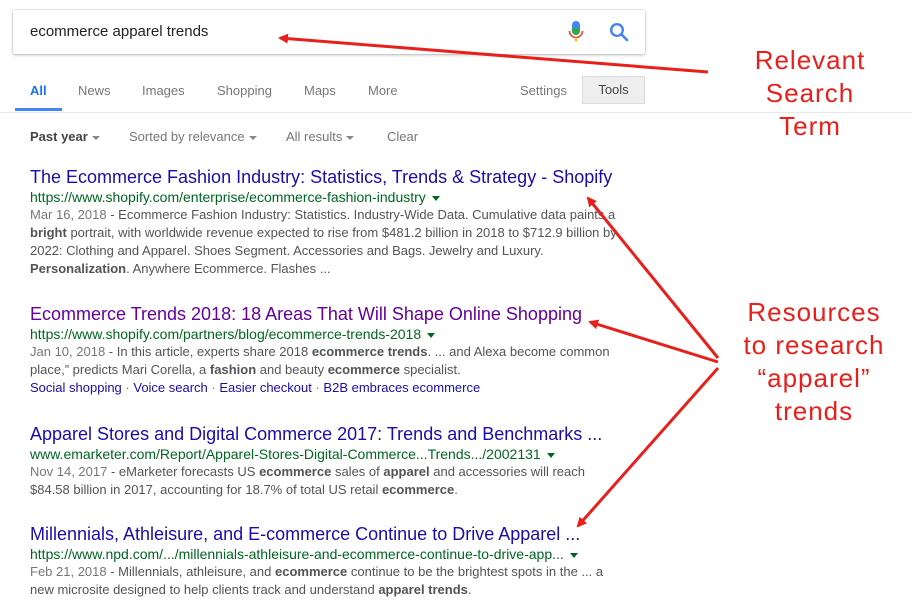 The width and height of the screenshot is (912, 602). Describe the element at coordinates (814, 312) in the screenshot. I see `annotation-line: Resources` at that location.